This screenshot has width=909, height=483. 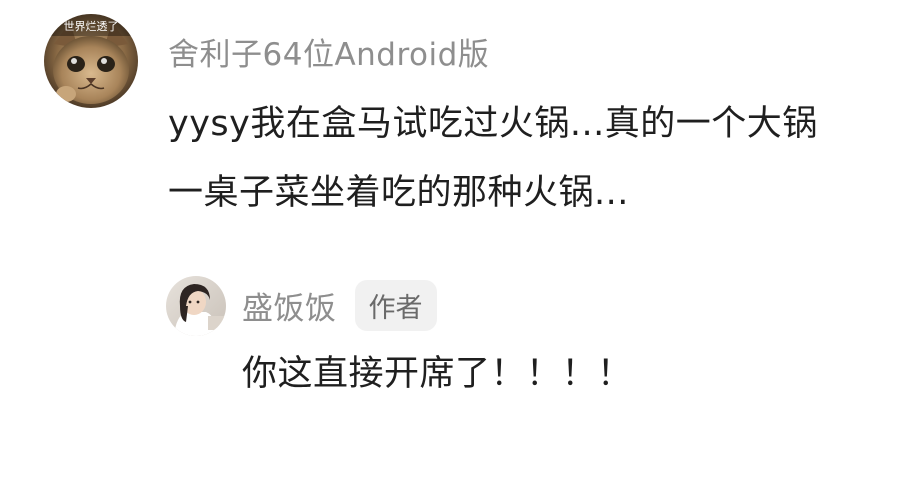 I want to click on comment-line: 你这直接开席了！！！！, so click(x=437, y=374).